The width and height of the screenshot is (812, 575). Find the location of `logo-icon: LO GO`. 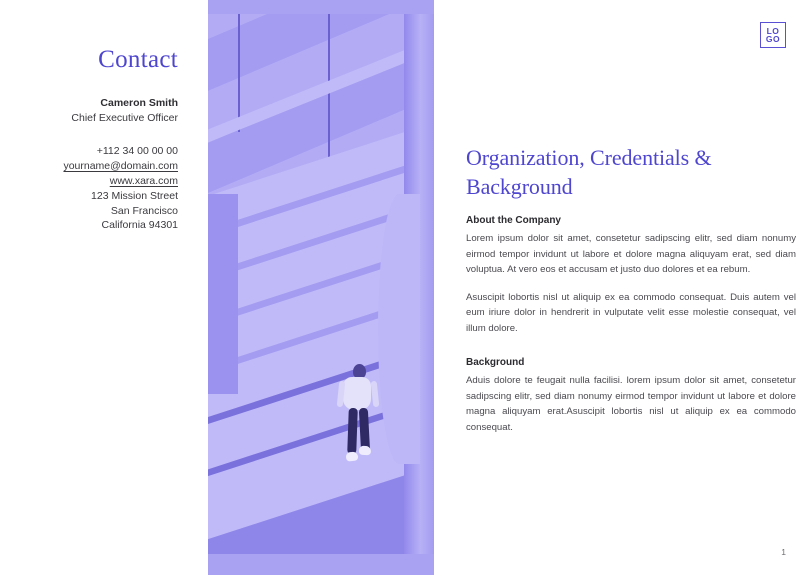

logo-icon: LO GO is located at coordinates (773, 35).